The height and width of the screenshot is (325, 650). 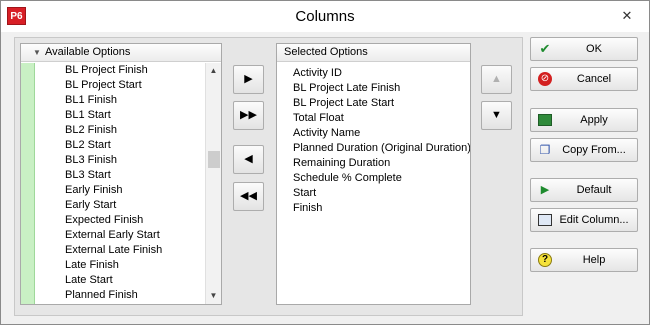 What do you see at coordinates (584, 49) in the screenshot?
I see `ok-button: ✔ OK` at bounding box center [584, 49].